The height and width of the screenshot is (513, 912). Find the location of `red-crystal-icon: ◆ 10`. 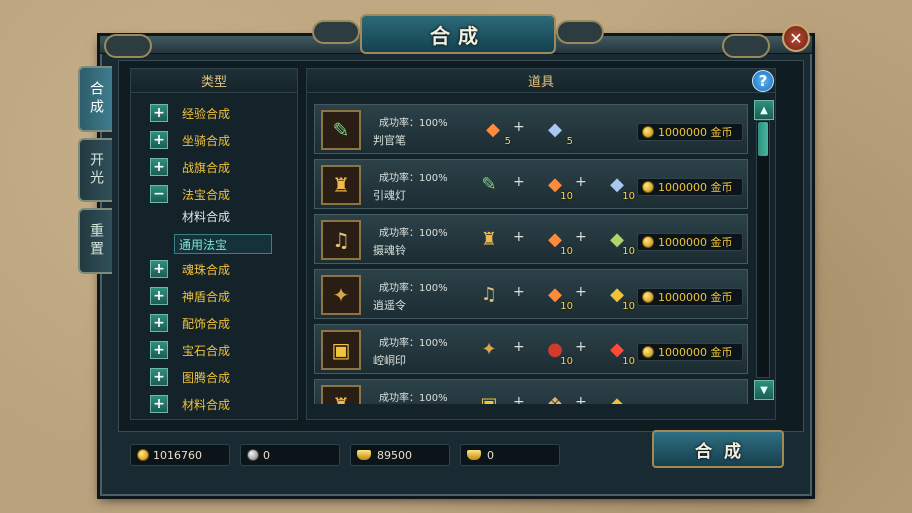

red-crystal-icon: ◆ 10 is located at coordinates (619, 351).